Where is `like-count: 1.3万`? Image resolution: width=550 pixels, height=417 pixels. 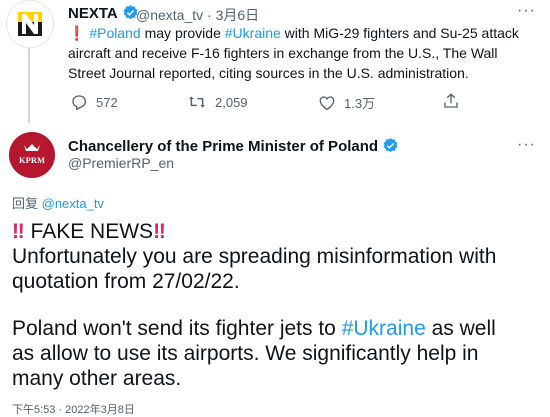 like-count: 1.3万 is located at coordinates (360, 103).